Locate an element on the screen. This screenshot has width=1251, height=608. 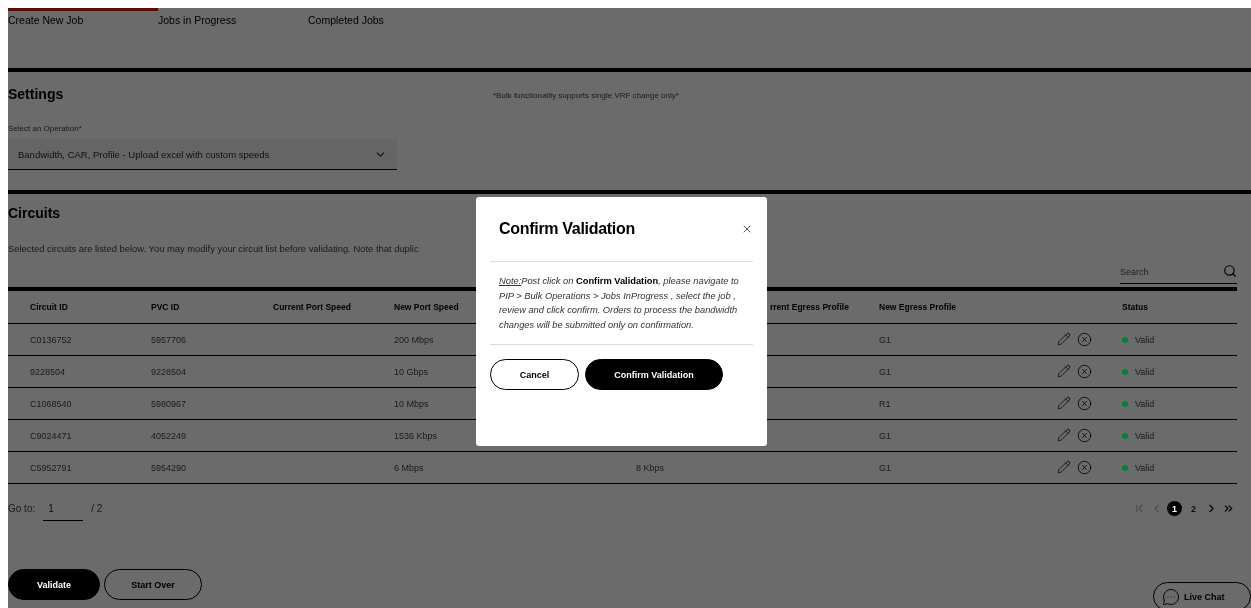
operation-select: Bandwidth, CAR, Profile - Upload excel with custom speeds is located at coordinates (202, 154).